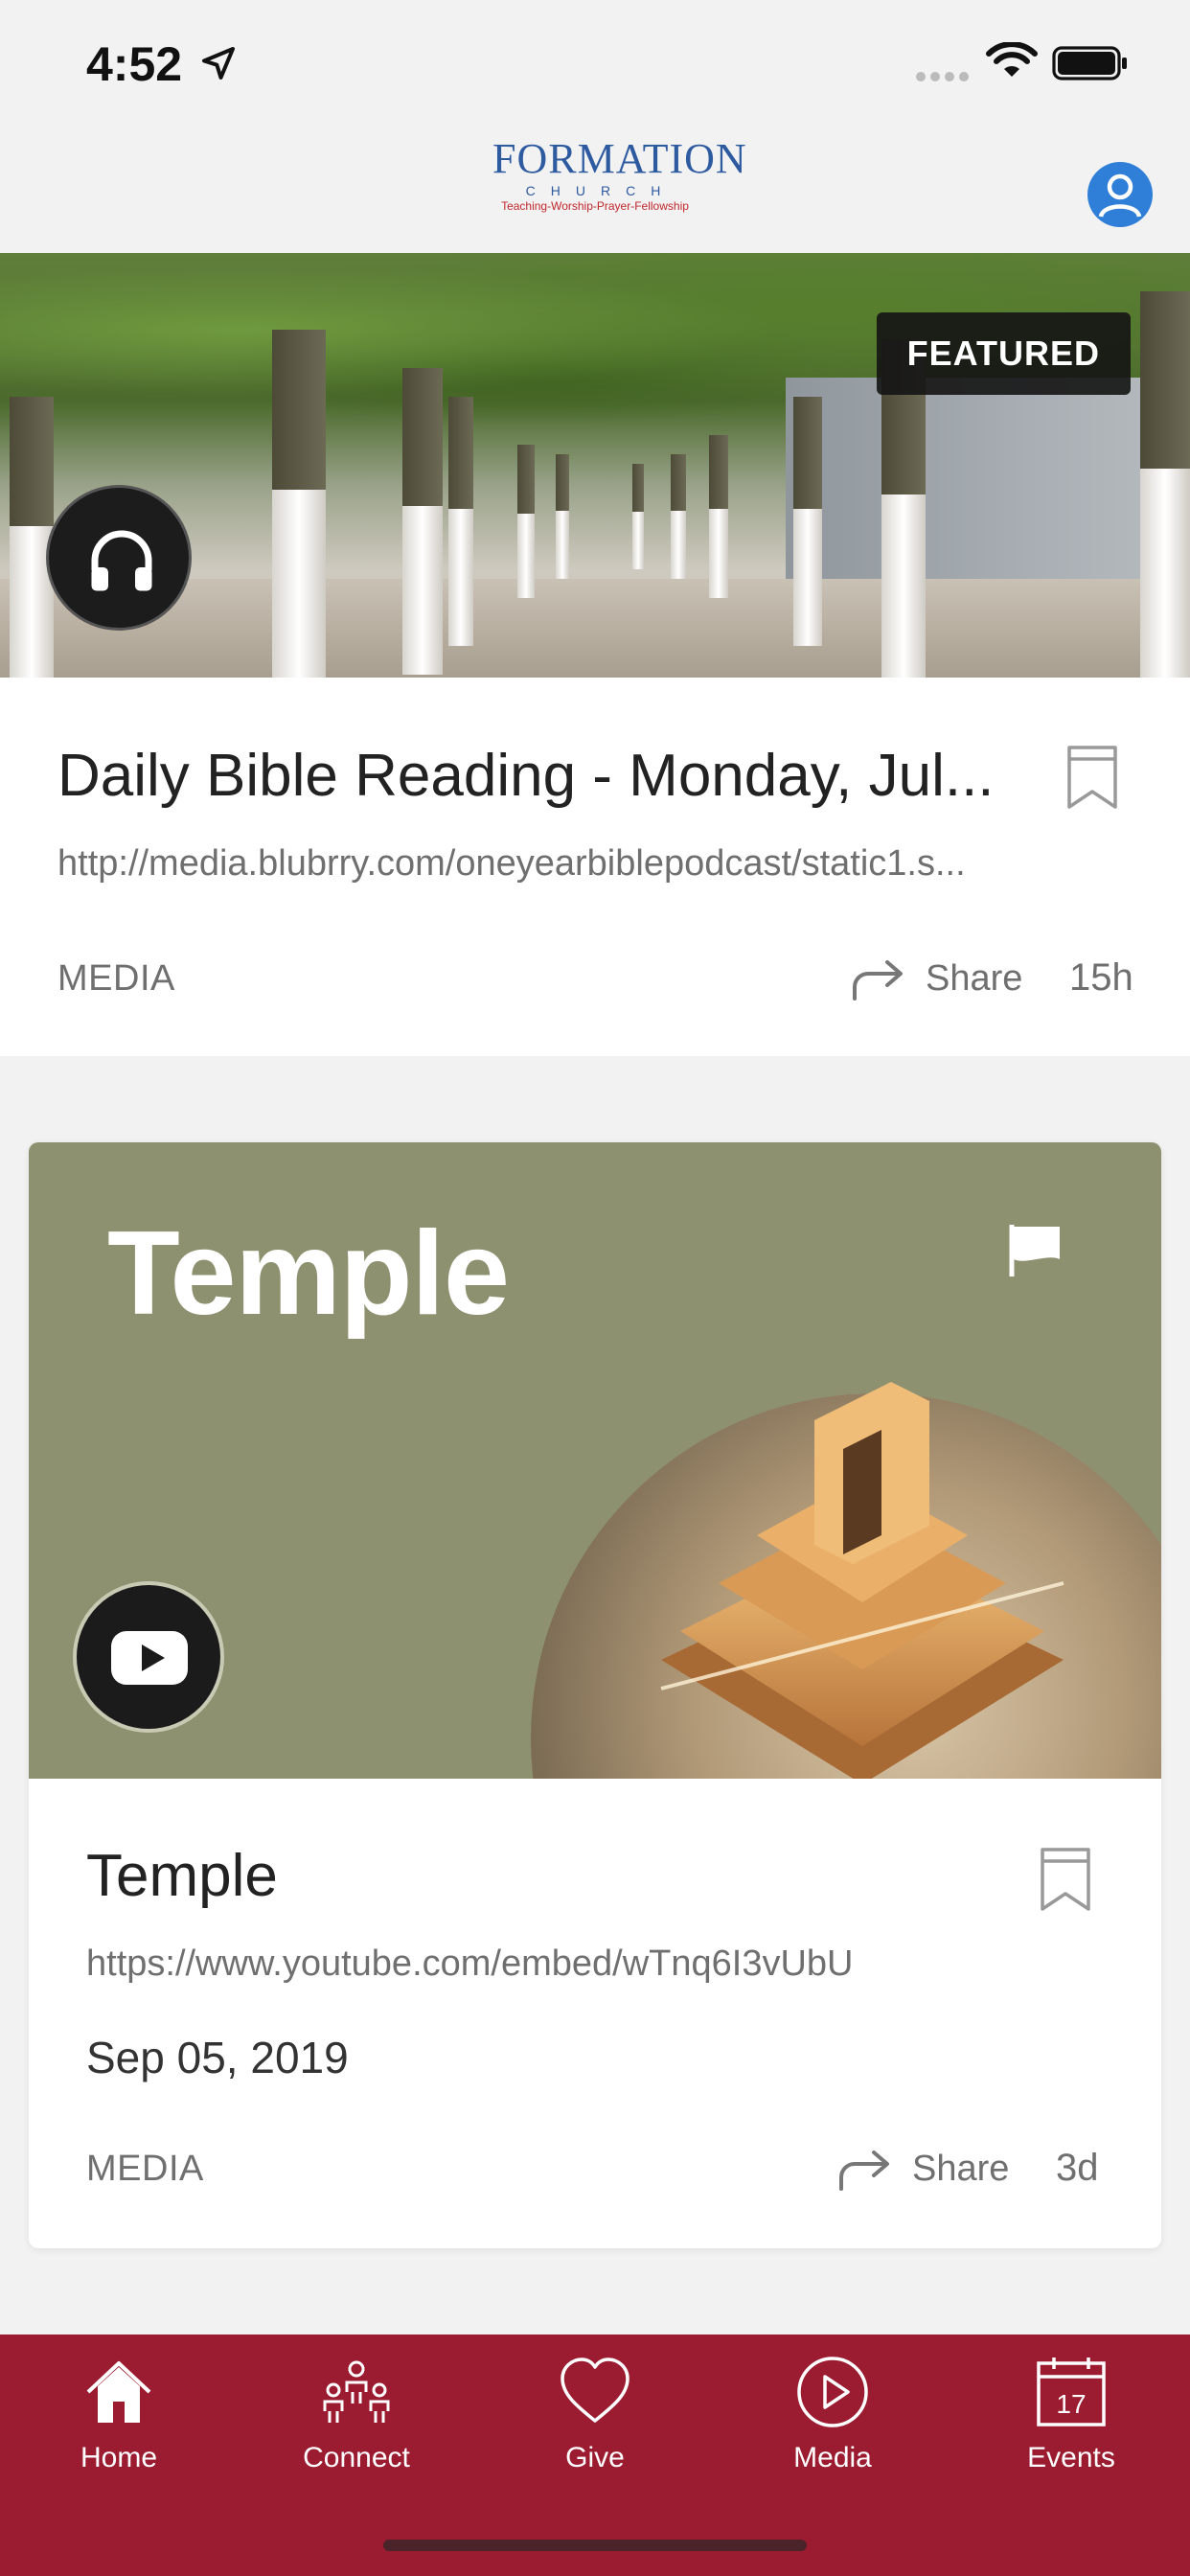 This screenshot has width=1190, height=2576. What do you see at coordinates (595, 2545) in the screenshot?
I see `home-indicator` at bounding box center [595, 2545].